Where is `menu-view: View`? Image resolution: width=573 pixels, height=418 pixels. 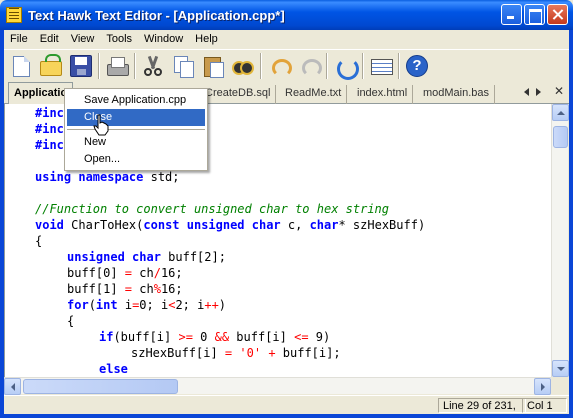 menu-view: View is located at coordinates (83, 39).